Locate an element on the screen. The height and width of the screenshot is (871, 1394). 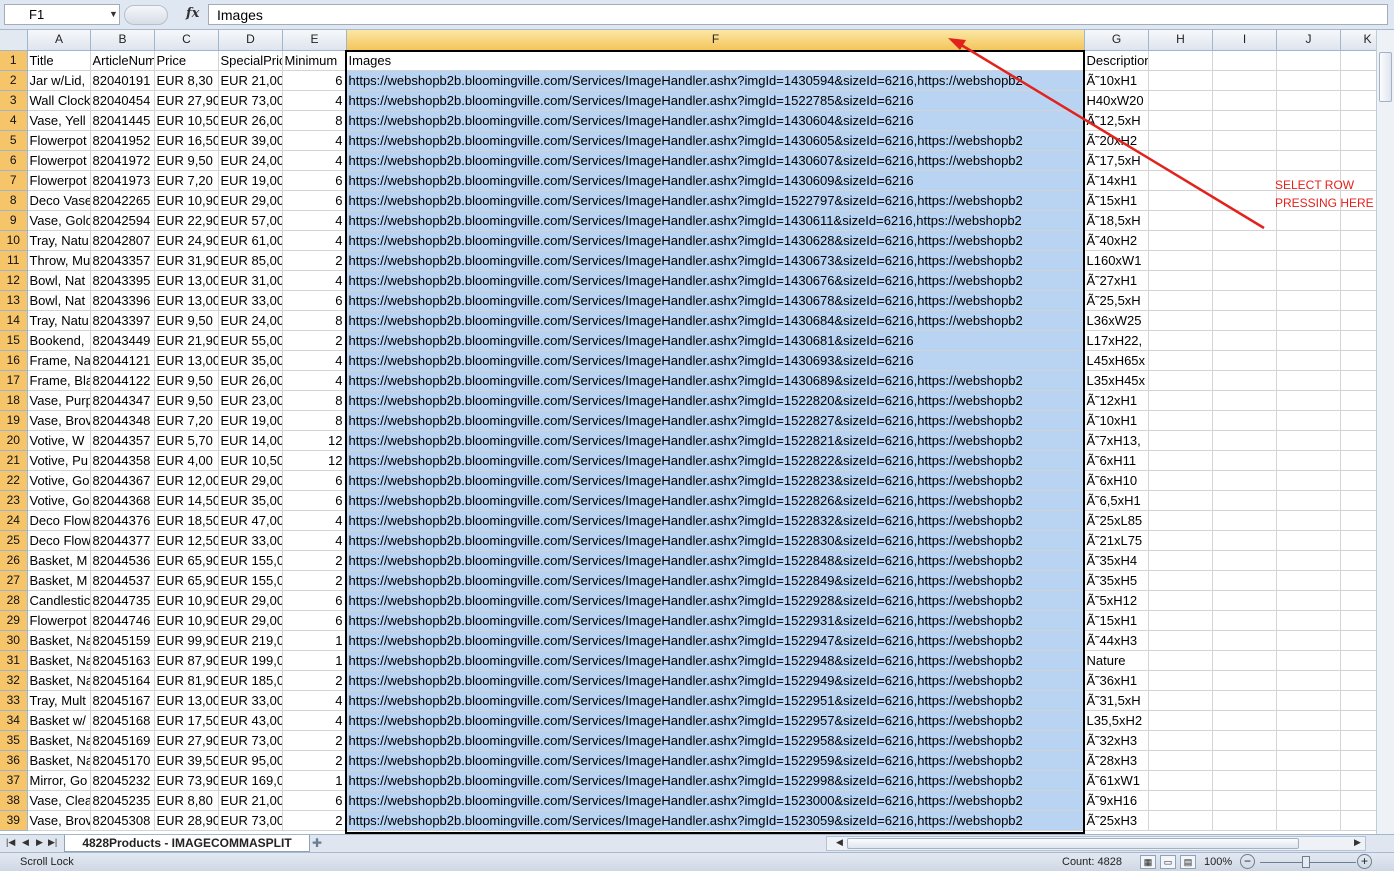
cell-description: L17xH22, is located at coordinates (1116, 340).